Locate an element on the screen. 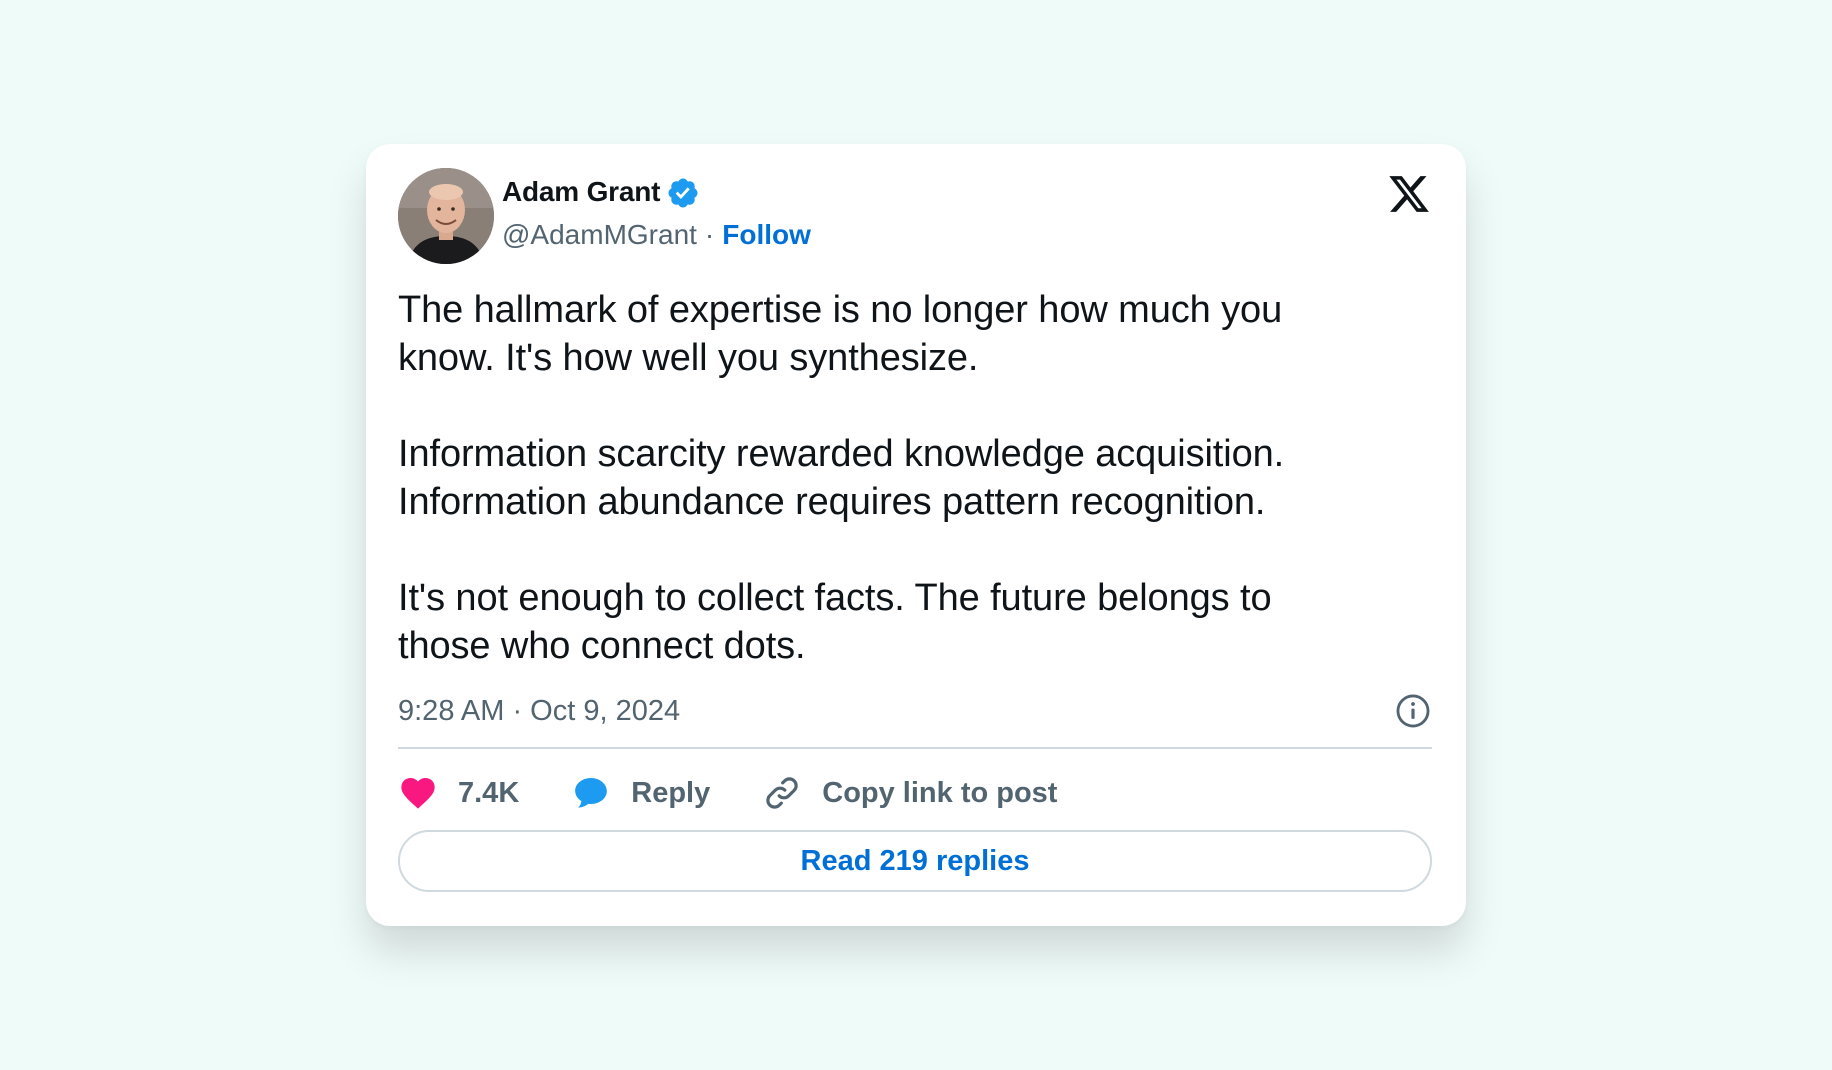 Image resolution: width=1832 pixels, height=1070 pixels. tweet-meta-row: 9:28 AM · Oct 9, 2024 is located at coordinates (915, 711).